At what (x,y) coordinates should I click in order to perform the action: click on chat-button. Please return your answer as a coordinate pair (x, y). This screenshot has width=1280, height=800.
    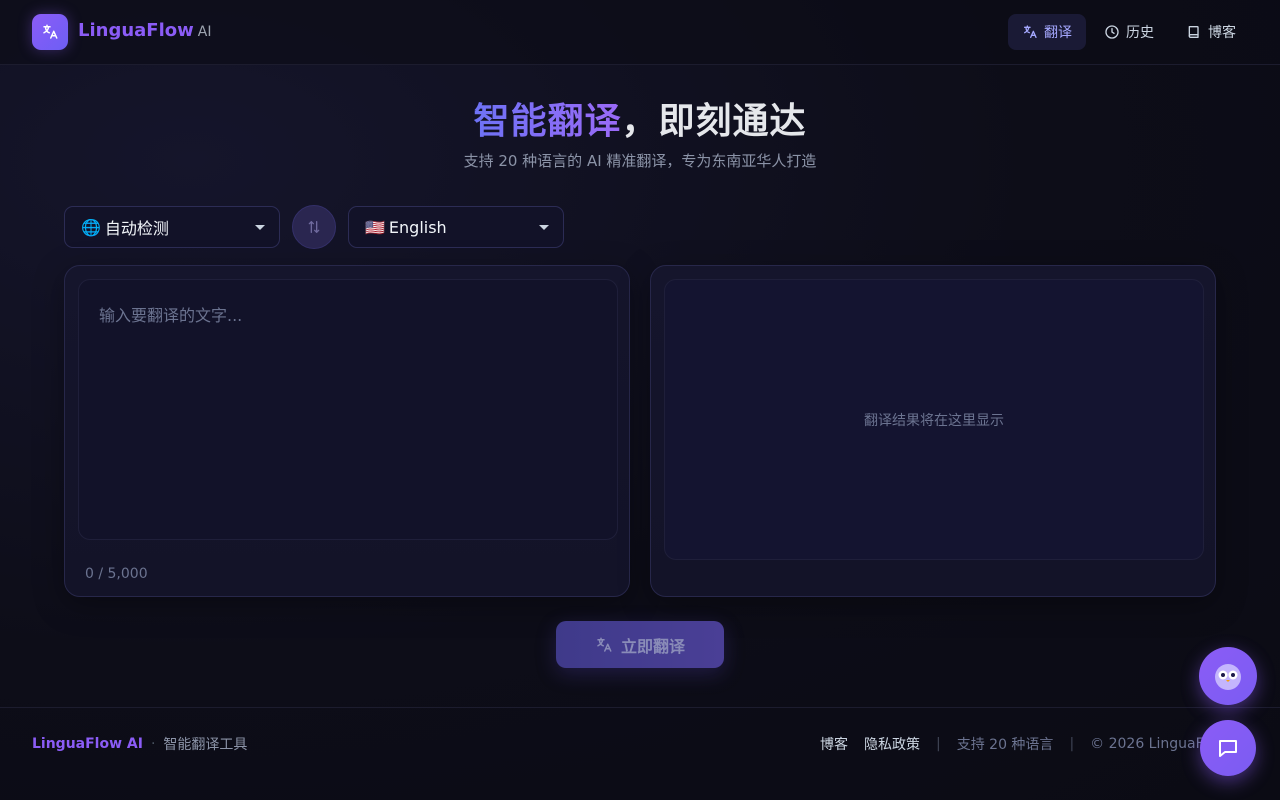
    Looking at the image, I should click on (1228, 748).